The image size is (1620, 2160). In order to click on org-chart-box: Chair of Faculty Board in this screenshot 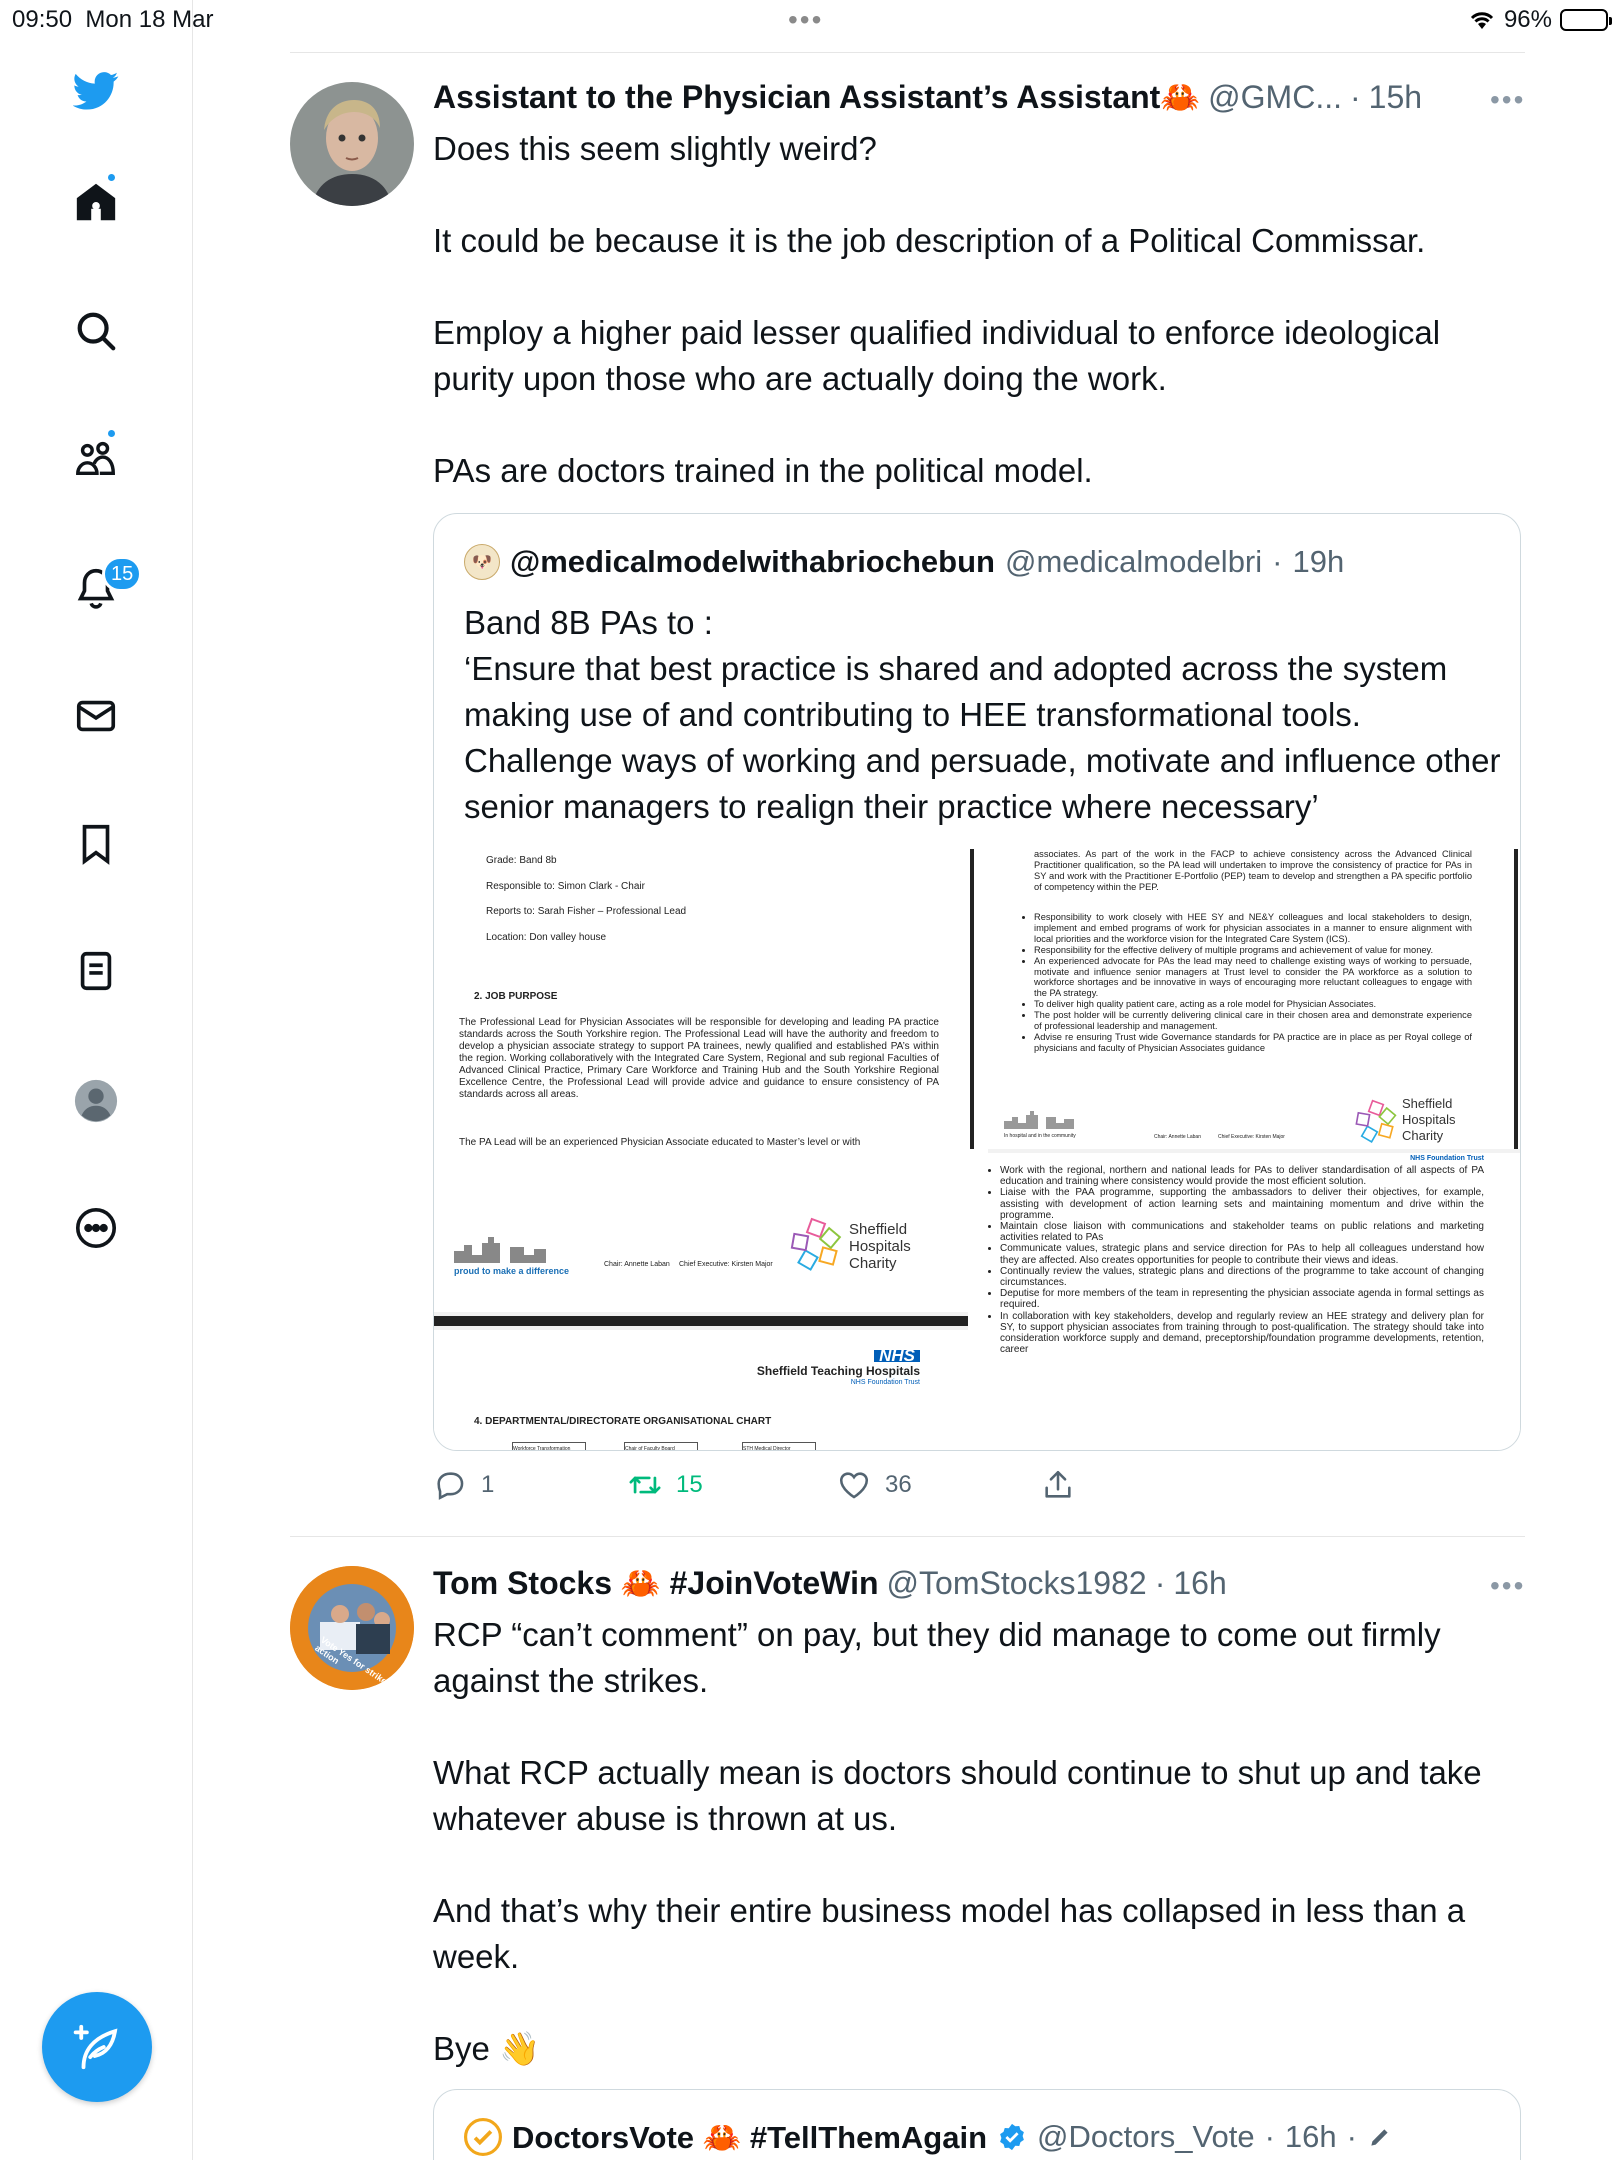, I will do `click(661, 1446)`.